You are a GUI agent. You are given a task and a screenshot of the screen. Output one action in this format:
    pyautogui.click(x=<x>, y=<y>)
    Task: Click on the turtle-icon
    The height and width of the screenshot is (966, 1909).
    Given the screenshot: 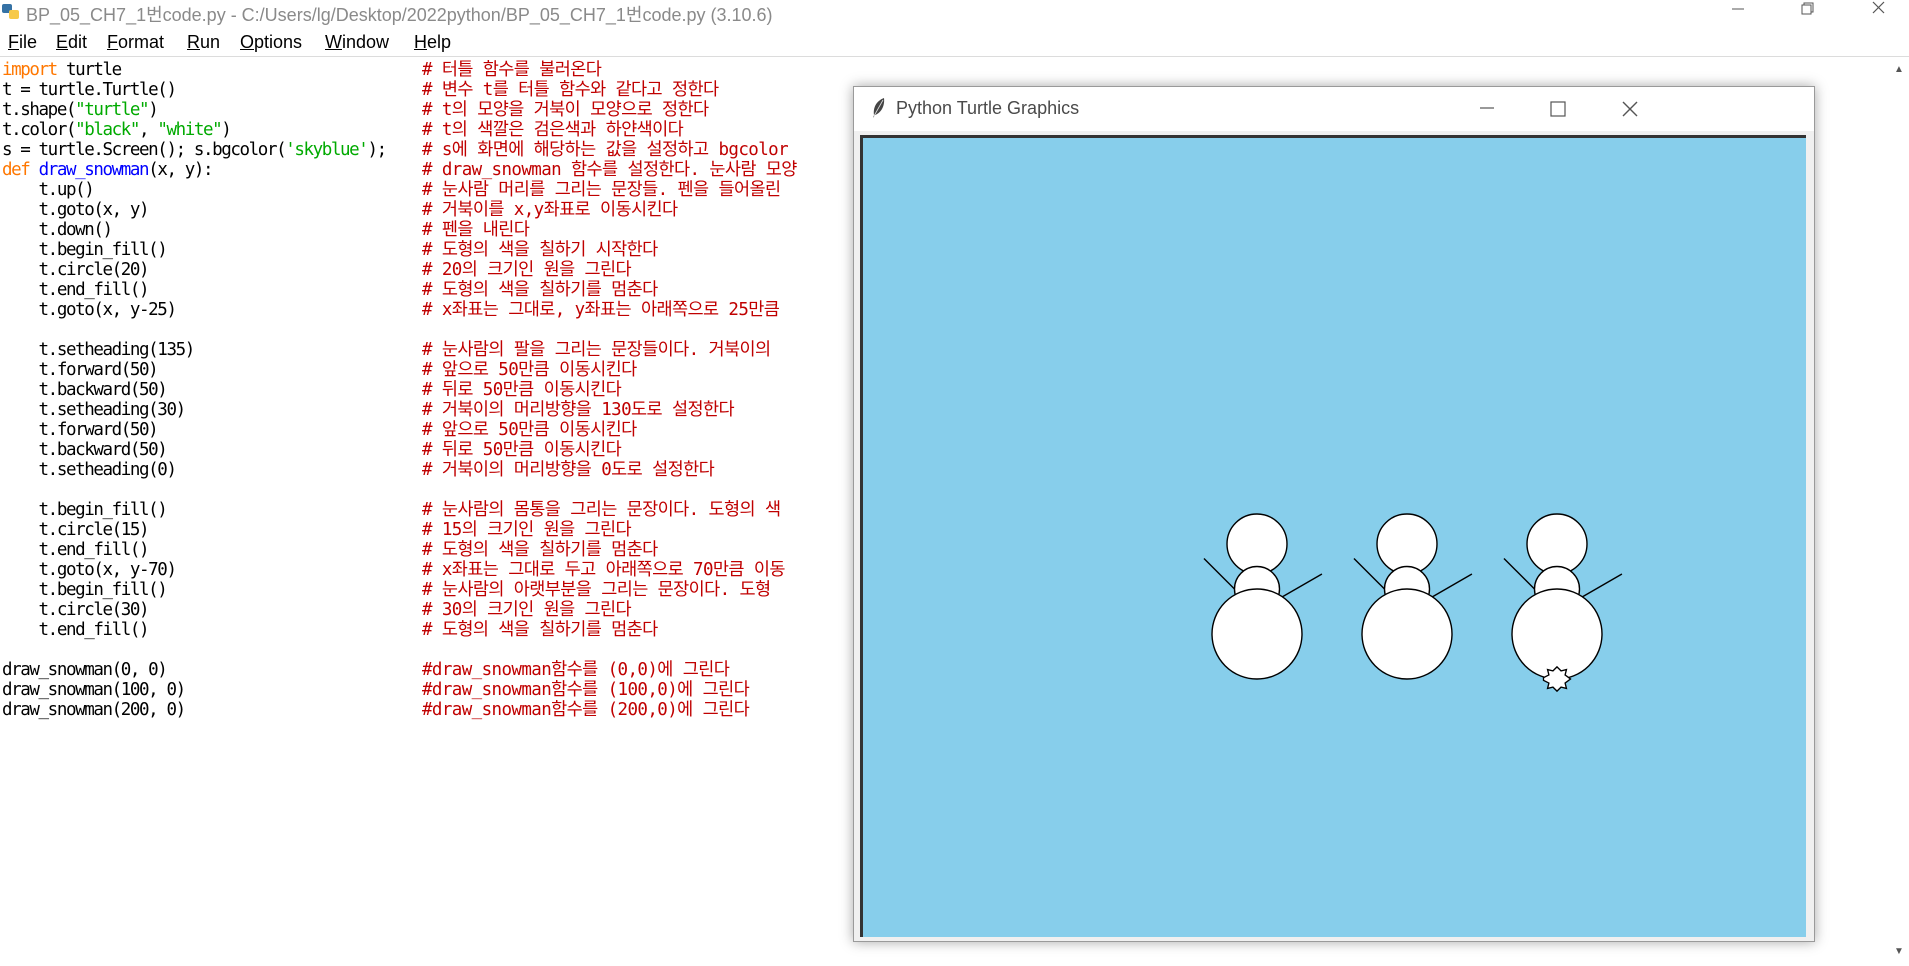 What is the action you would take?
    pyautogui.click(x=1557, y=679)
    